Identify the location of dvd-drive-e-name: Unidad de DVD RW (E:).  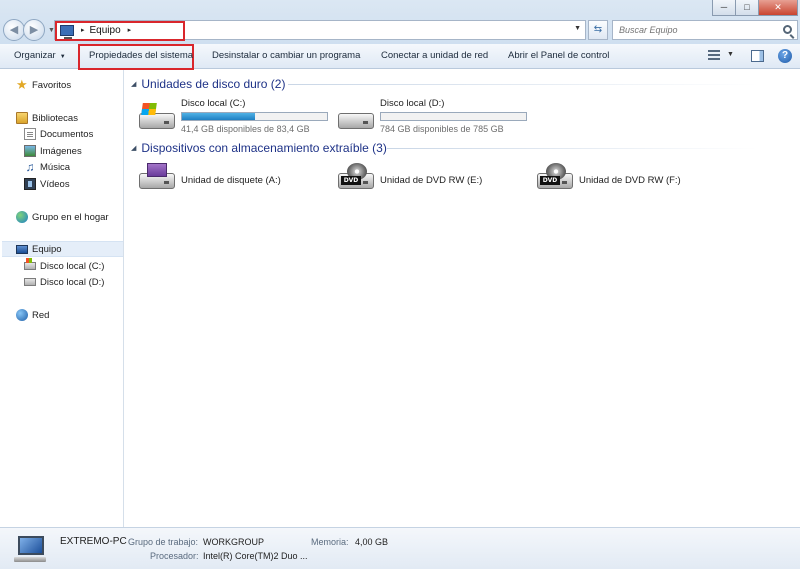
(431, 180).